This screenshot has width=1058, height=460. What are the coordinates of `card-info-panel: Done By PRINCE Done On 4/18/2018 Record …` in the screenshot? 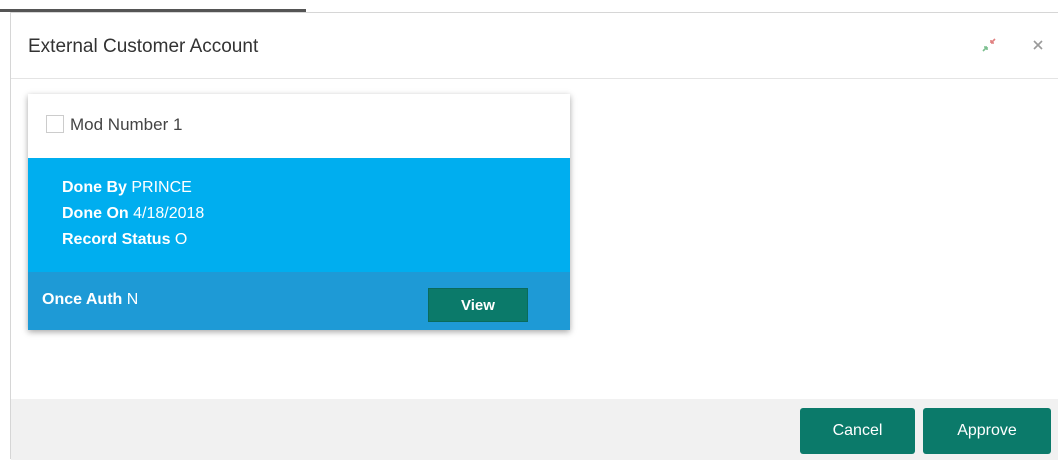 It's located at (299, 215).